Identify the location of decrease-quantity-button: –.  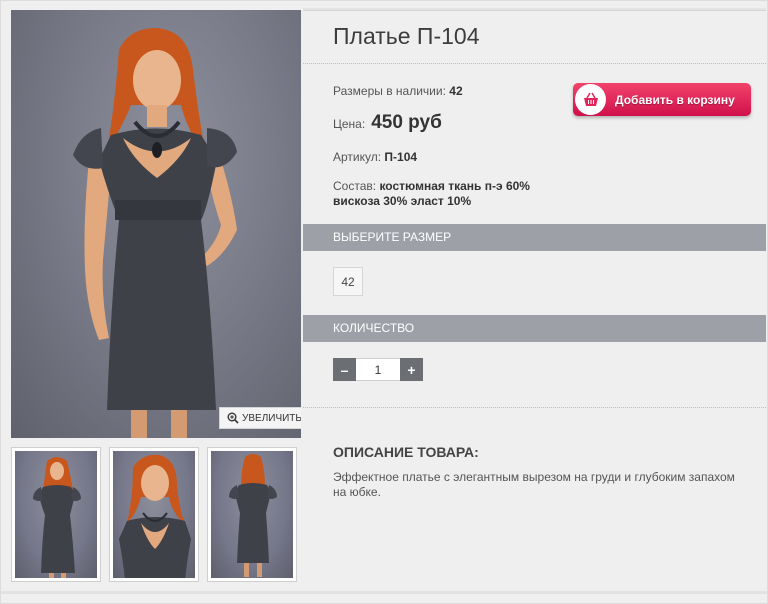
(344, 369).